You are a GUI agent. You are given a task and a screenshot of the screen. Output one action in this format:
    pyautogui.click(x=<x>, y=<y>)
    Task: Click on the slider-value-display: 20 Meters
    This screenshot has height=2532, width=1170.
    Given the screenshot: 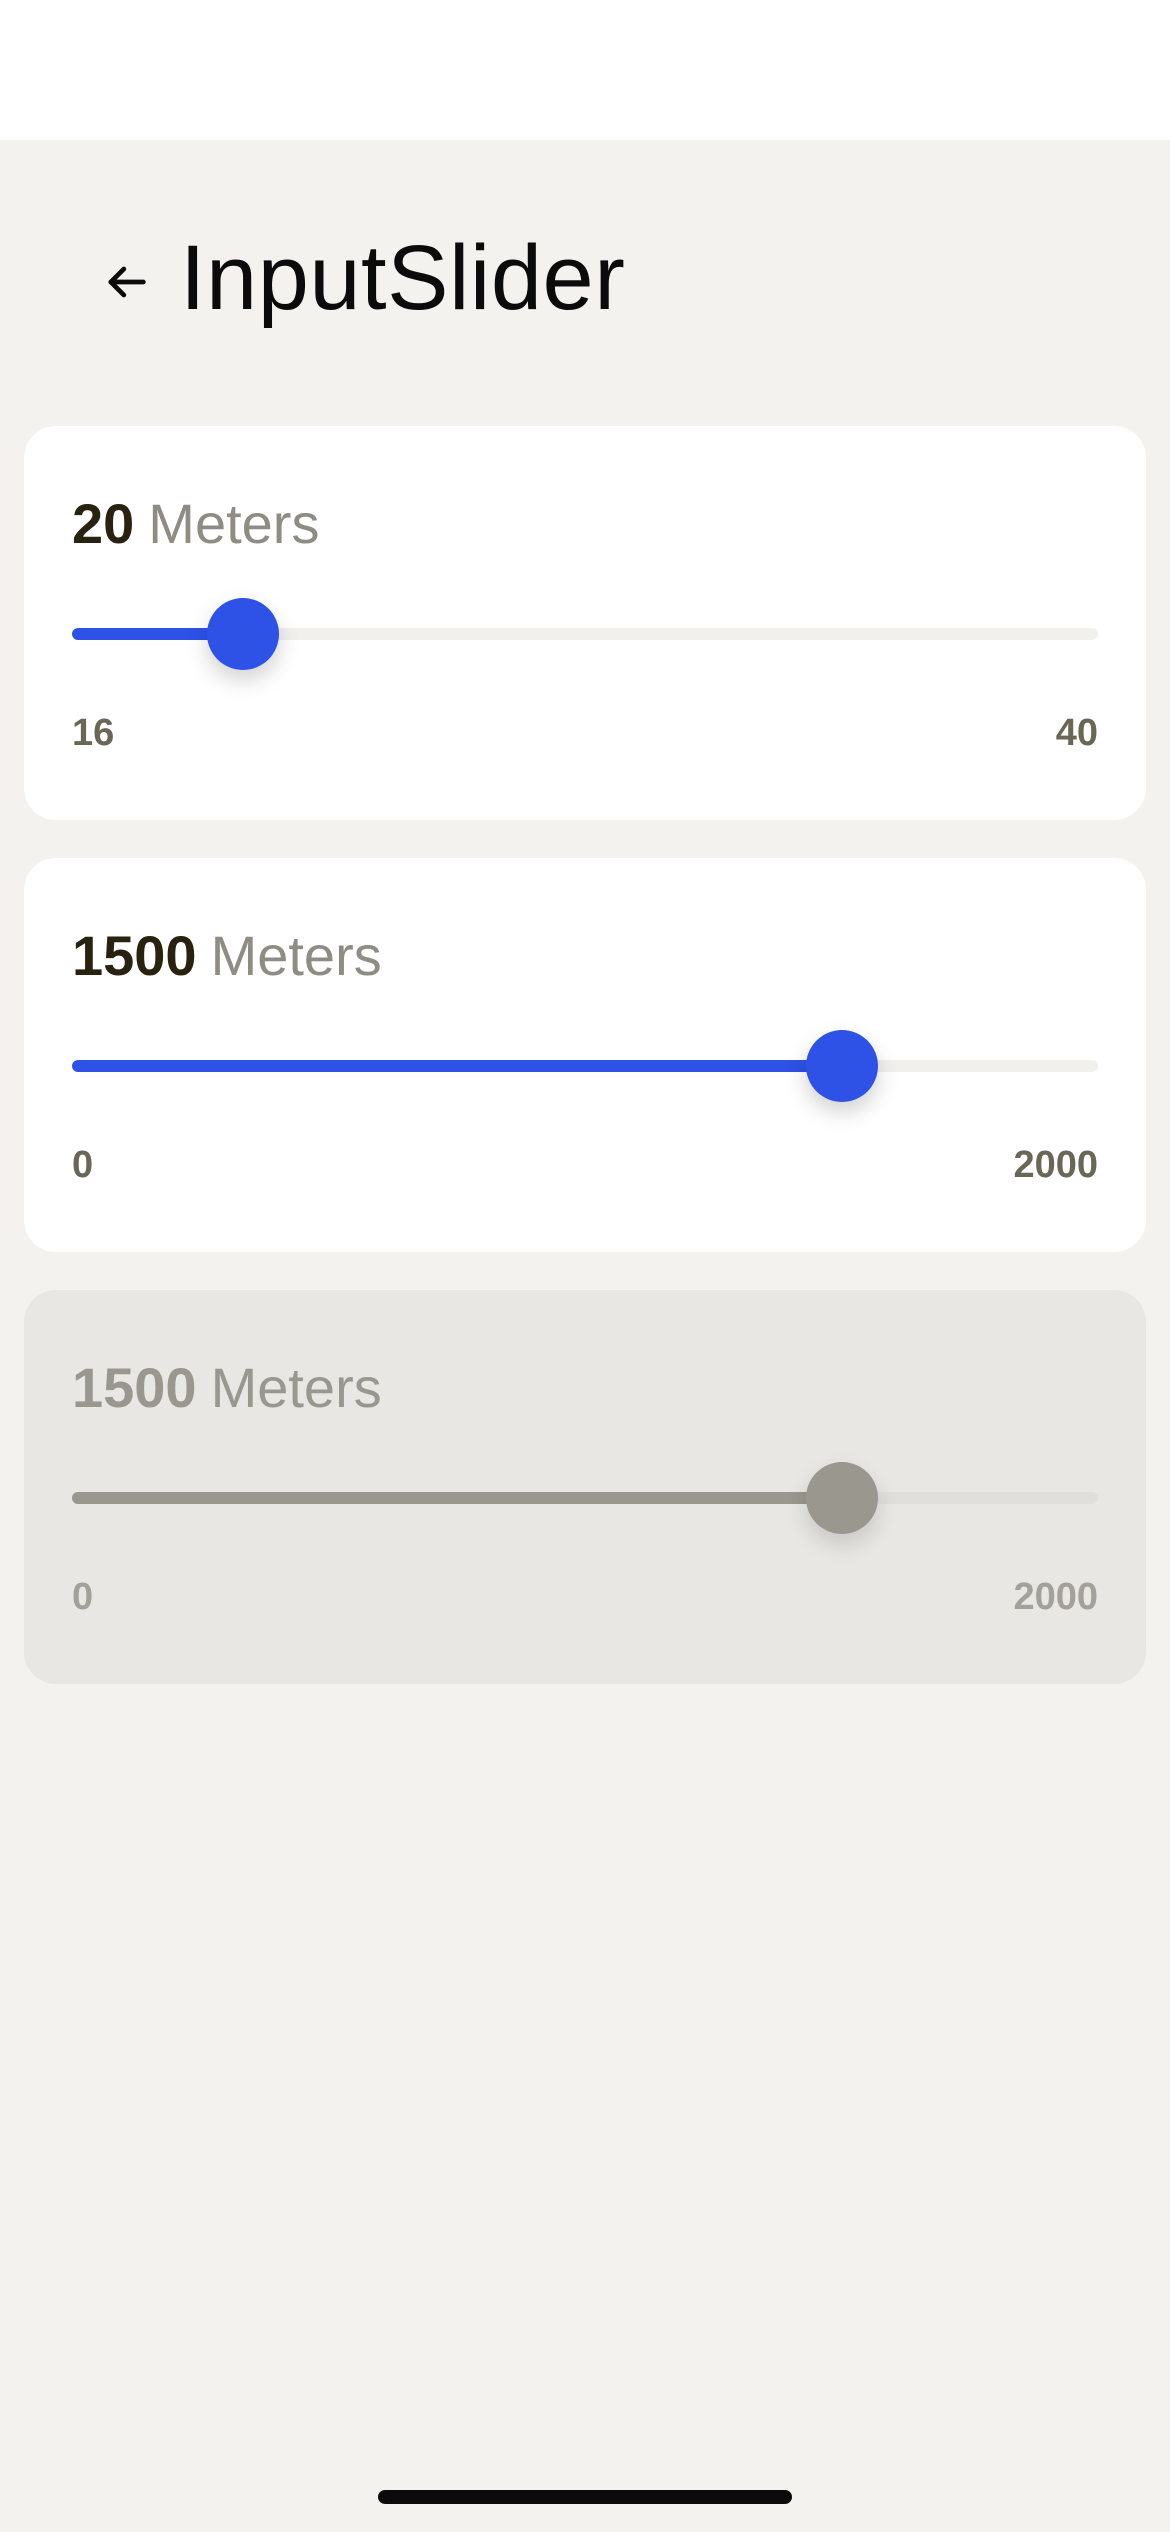 What is the action you would take?
    pyautogui.click(x=195, y=524)
    